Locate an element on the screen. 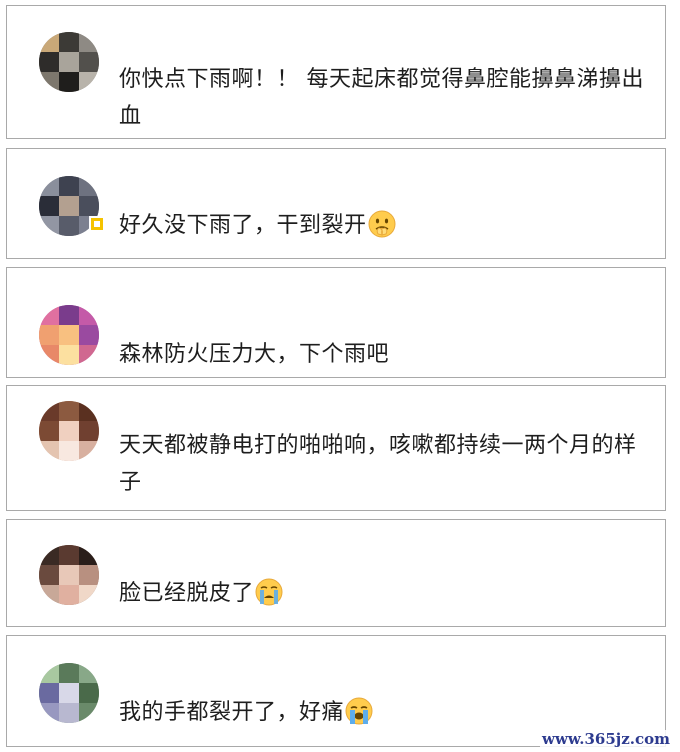  comment-text: 森林防火压力大，下个雨吧 is located at coordinates (382, 354).